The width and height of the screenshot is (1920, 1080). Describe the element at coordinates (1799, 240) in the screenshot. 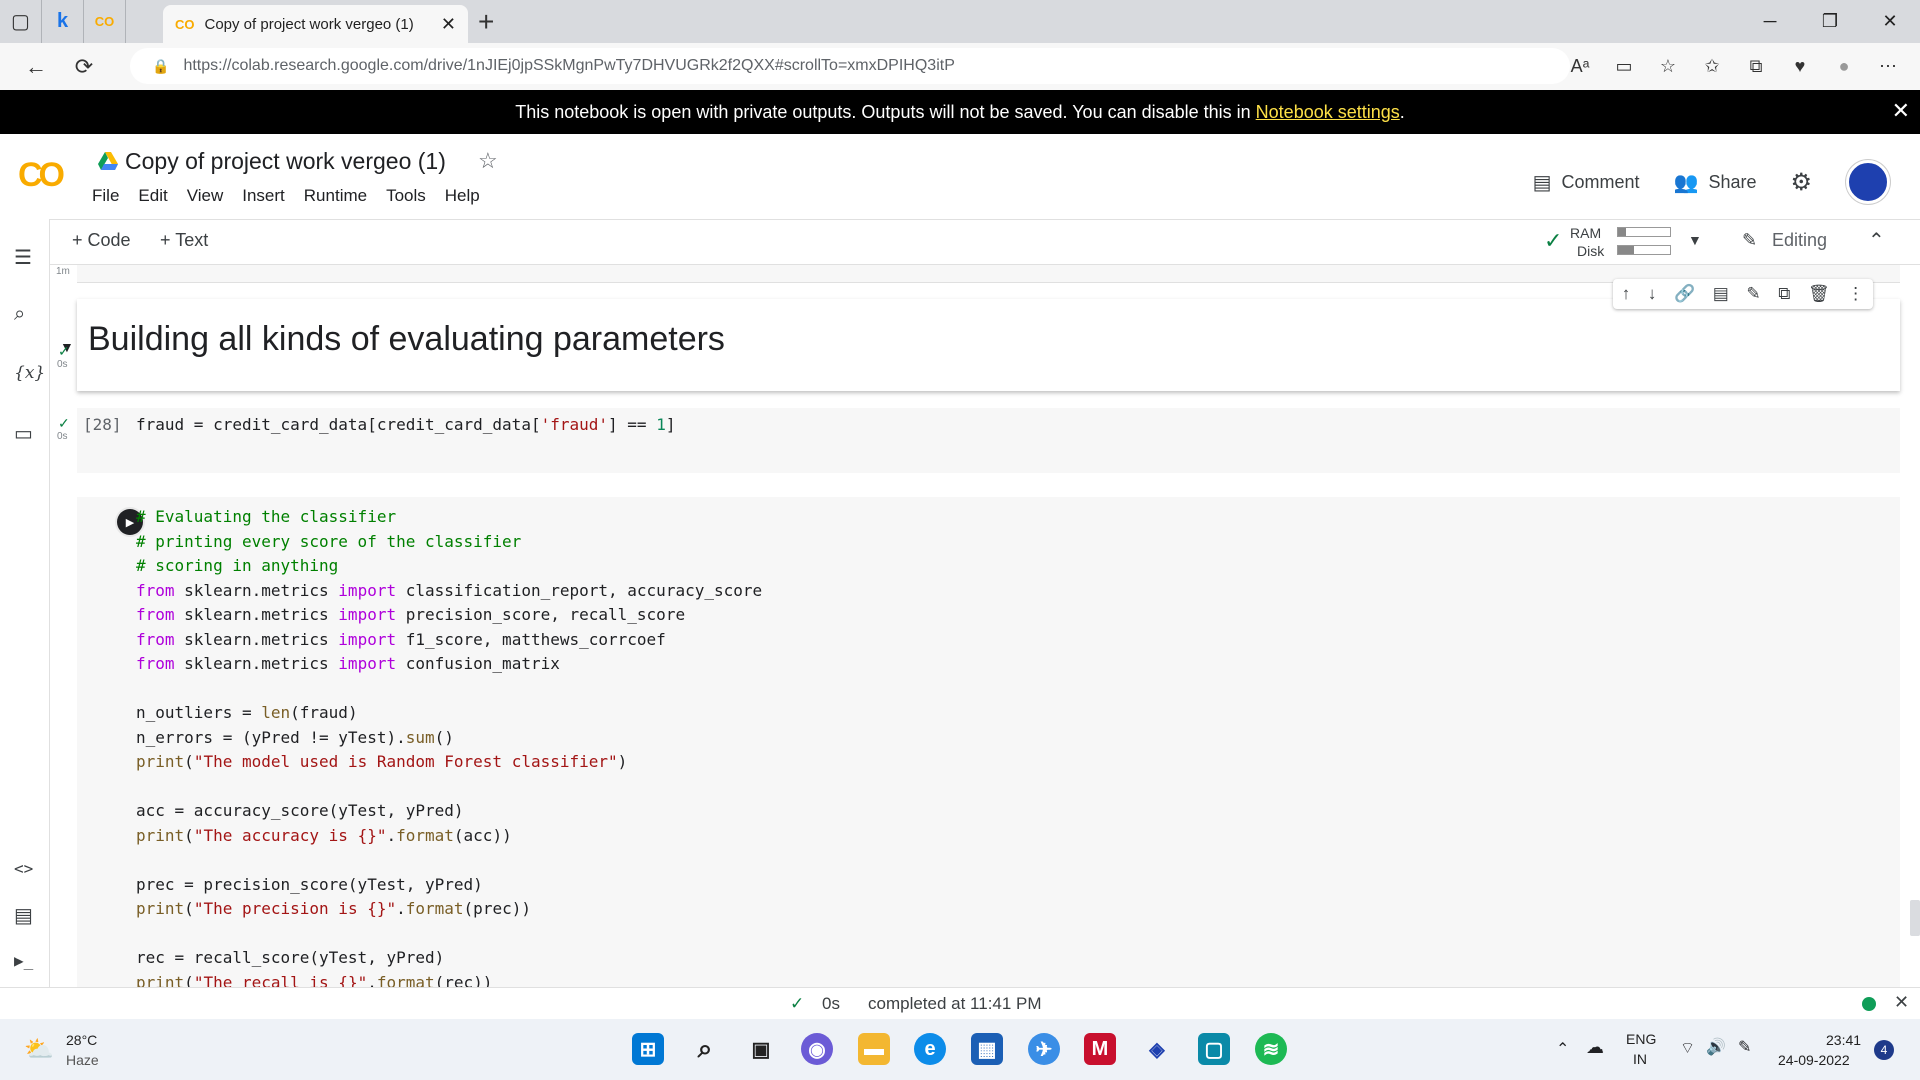

I see `editing-mode-label: Editing` at that location.